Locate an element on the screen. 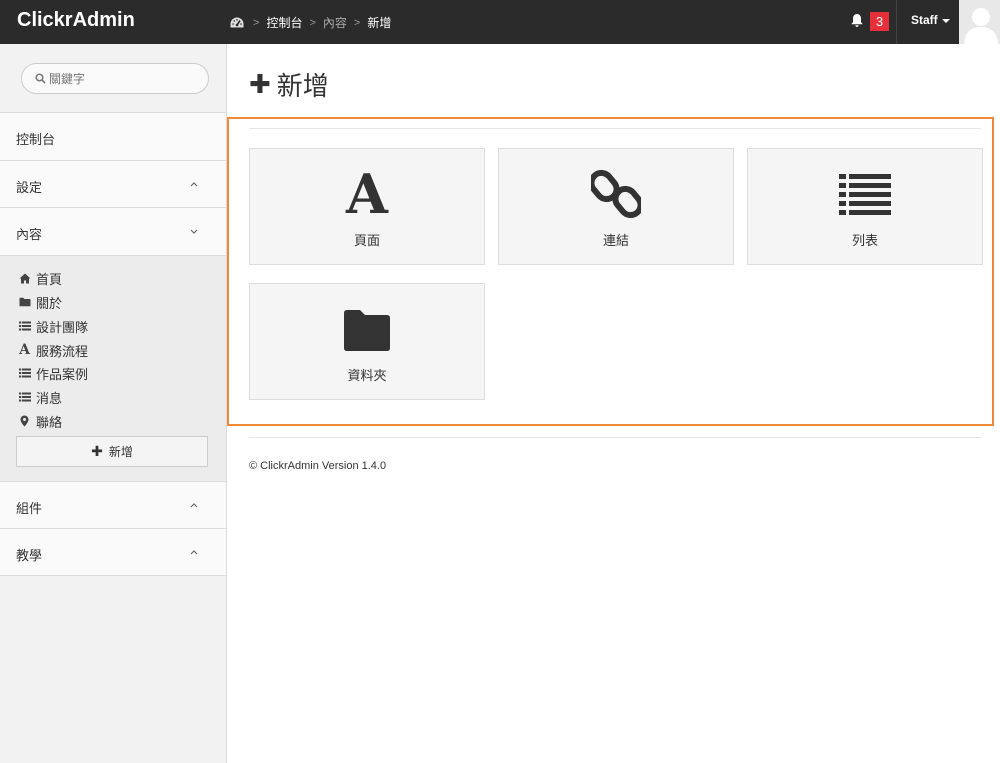  sidebar-item-dashboard: 控制台 is located at coordinates (113, 136).